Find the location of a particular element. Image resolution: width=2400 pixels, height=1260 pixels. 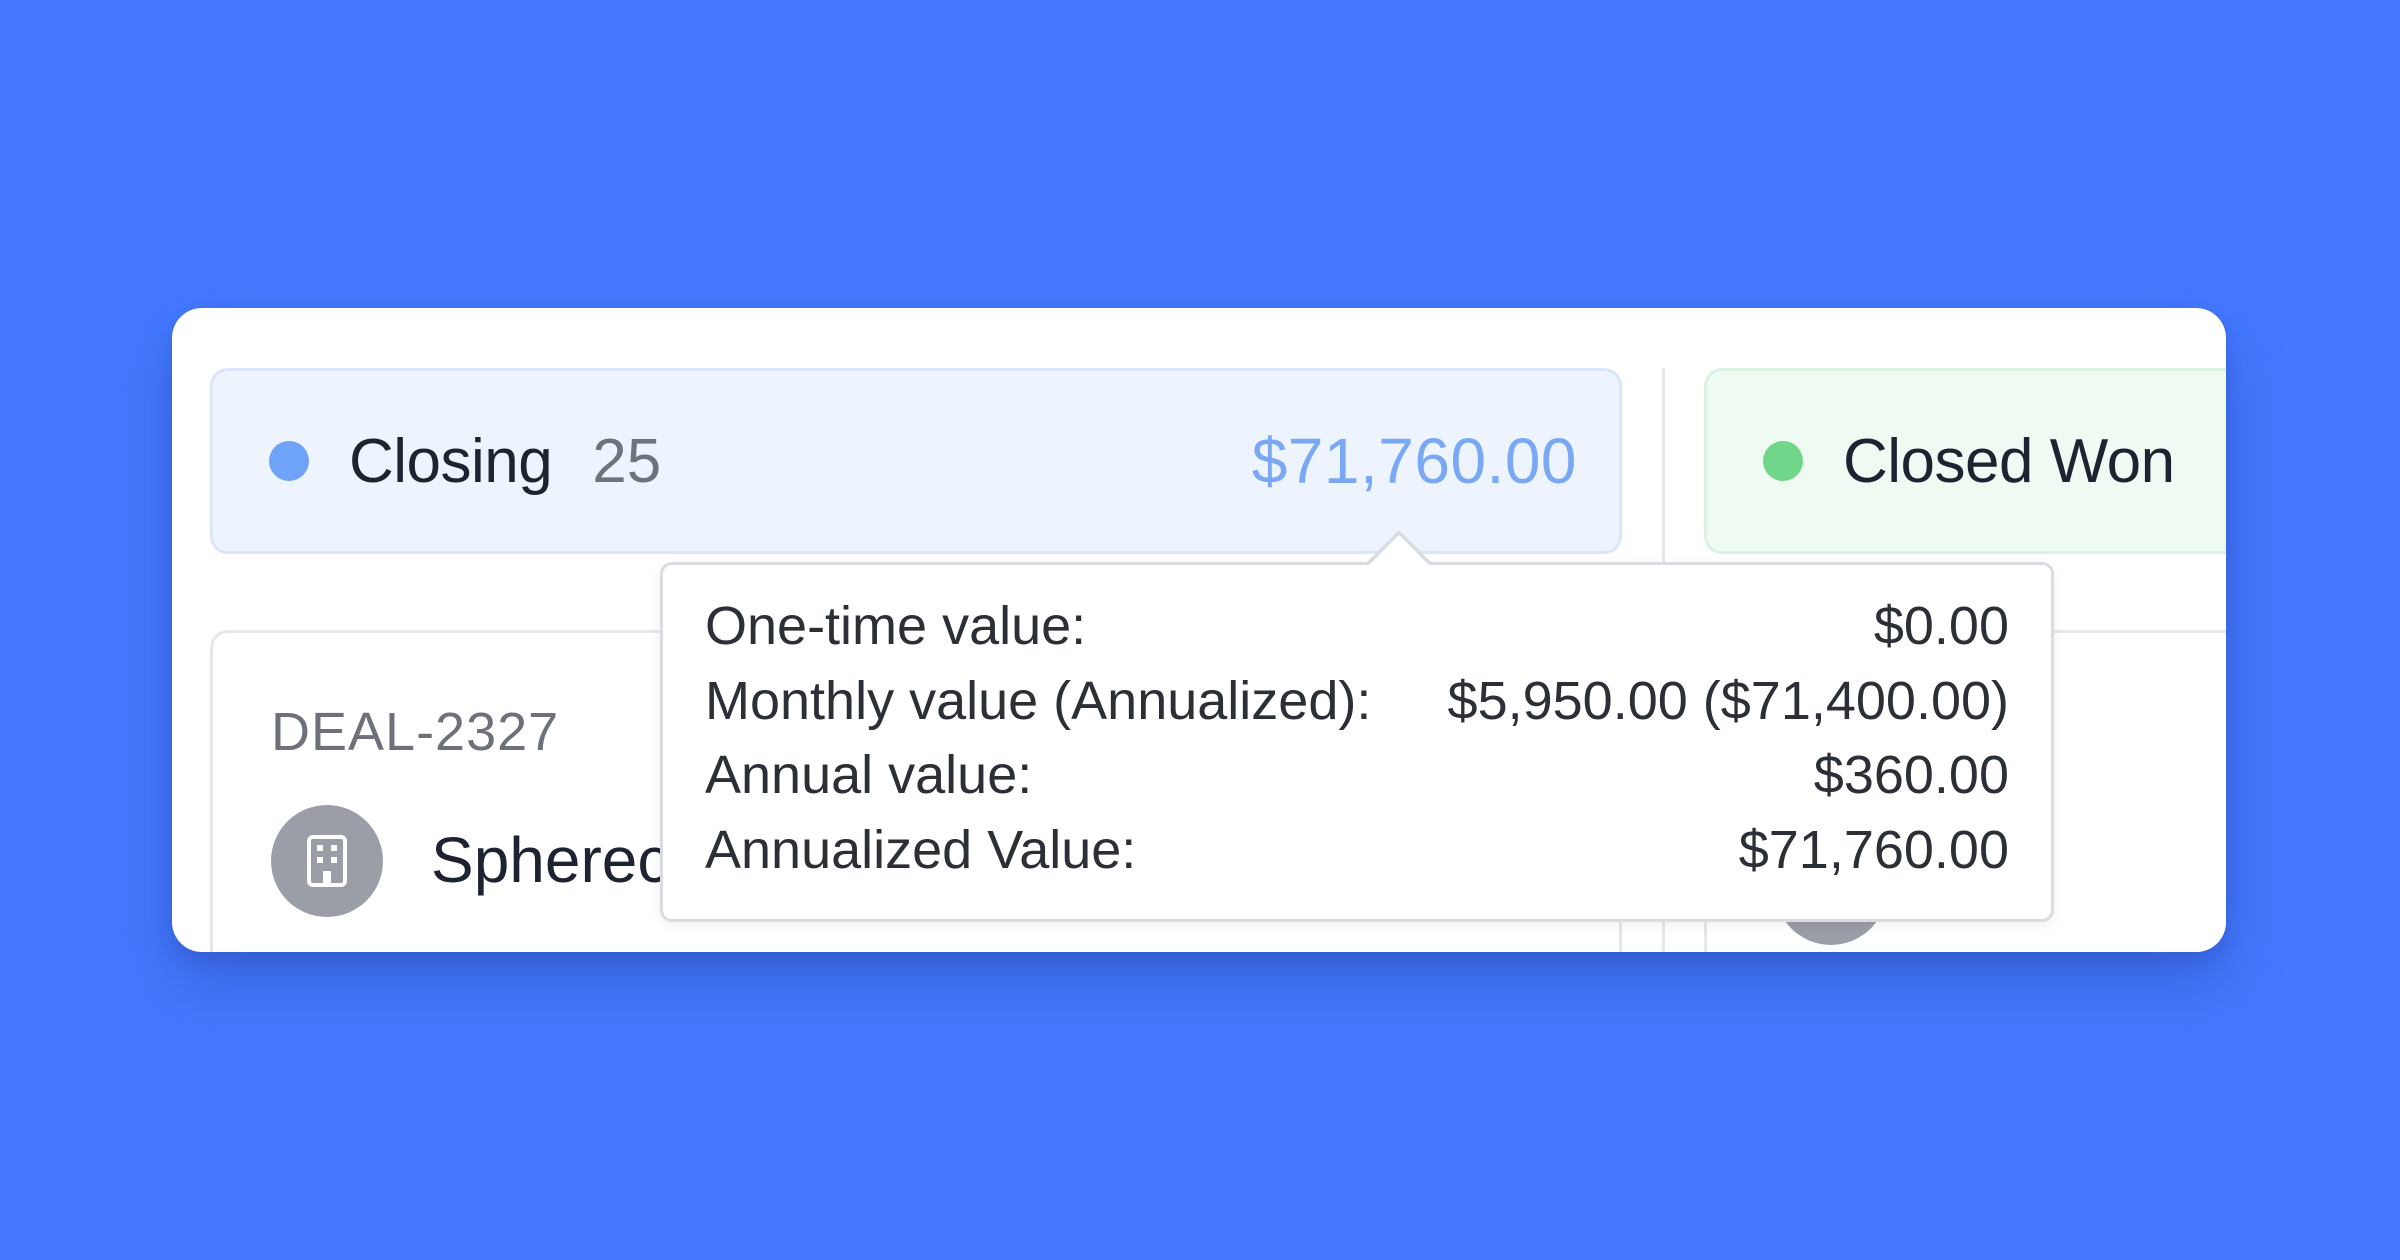

deal-id: DEAL-2327 is located at coordinates (415, 732).